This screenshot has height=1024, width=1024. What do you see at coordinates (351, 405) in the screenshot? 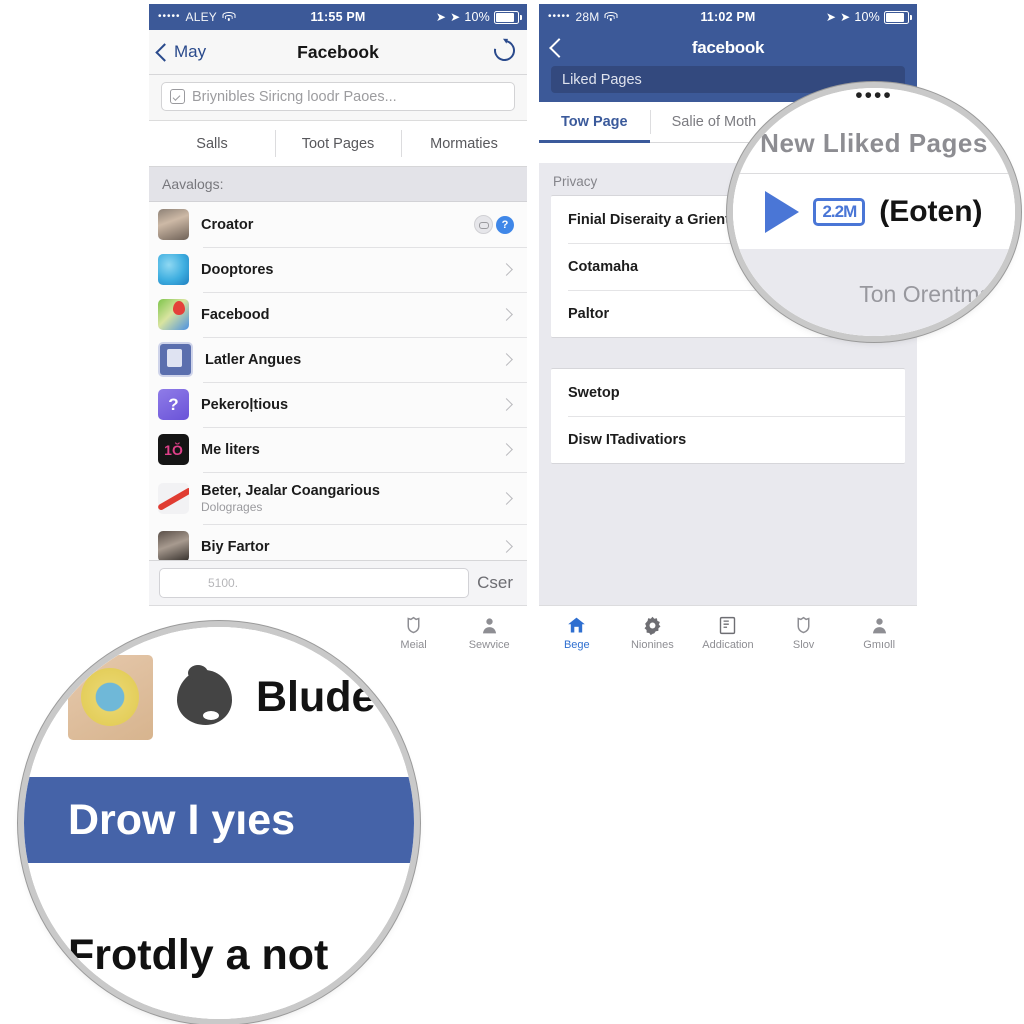
I see `list-item-text: Pekeroļtious` at bounding box center [351, 405].